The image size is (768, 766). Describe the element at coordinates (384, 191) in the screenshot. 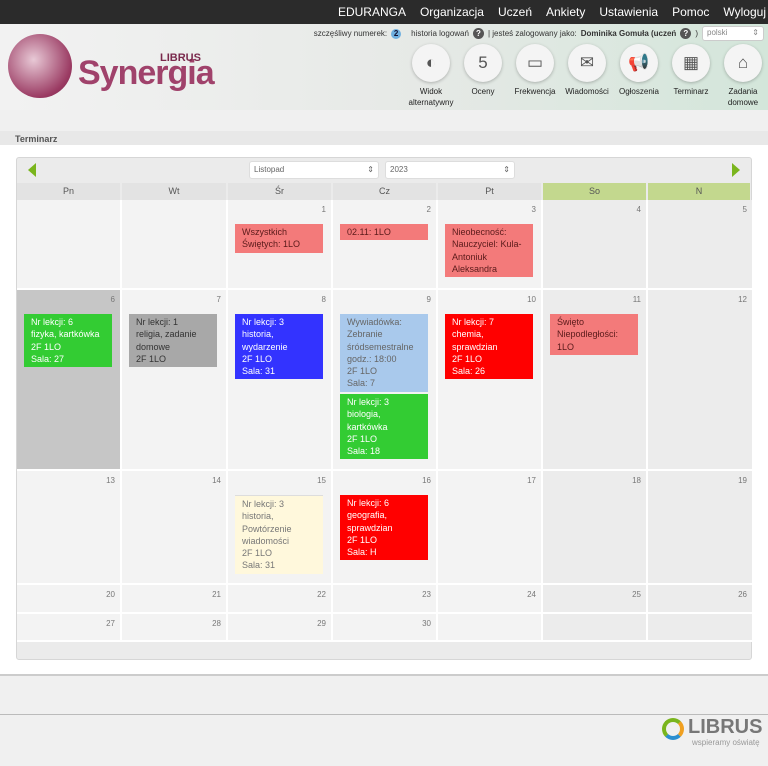

I see `day-header: Cz` at that location.